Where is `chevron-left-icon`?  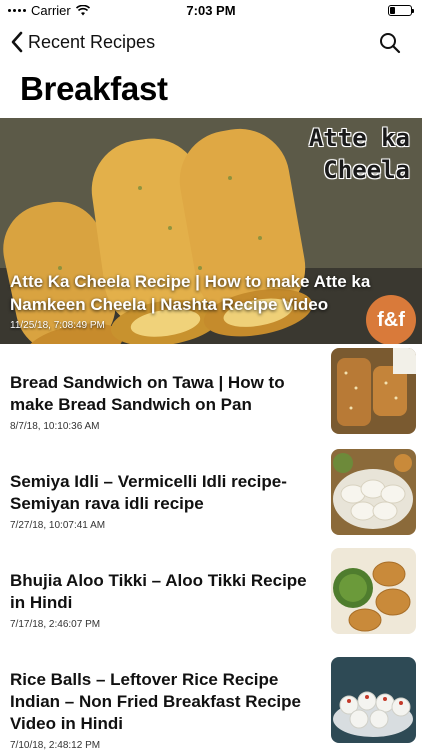
chevron-left-icon is located at coordinates (17, 42).